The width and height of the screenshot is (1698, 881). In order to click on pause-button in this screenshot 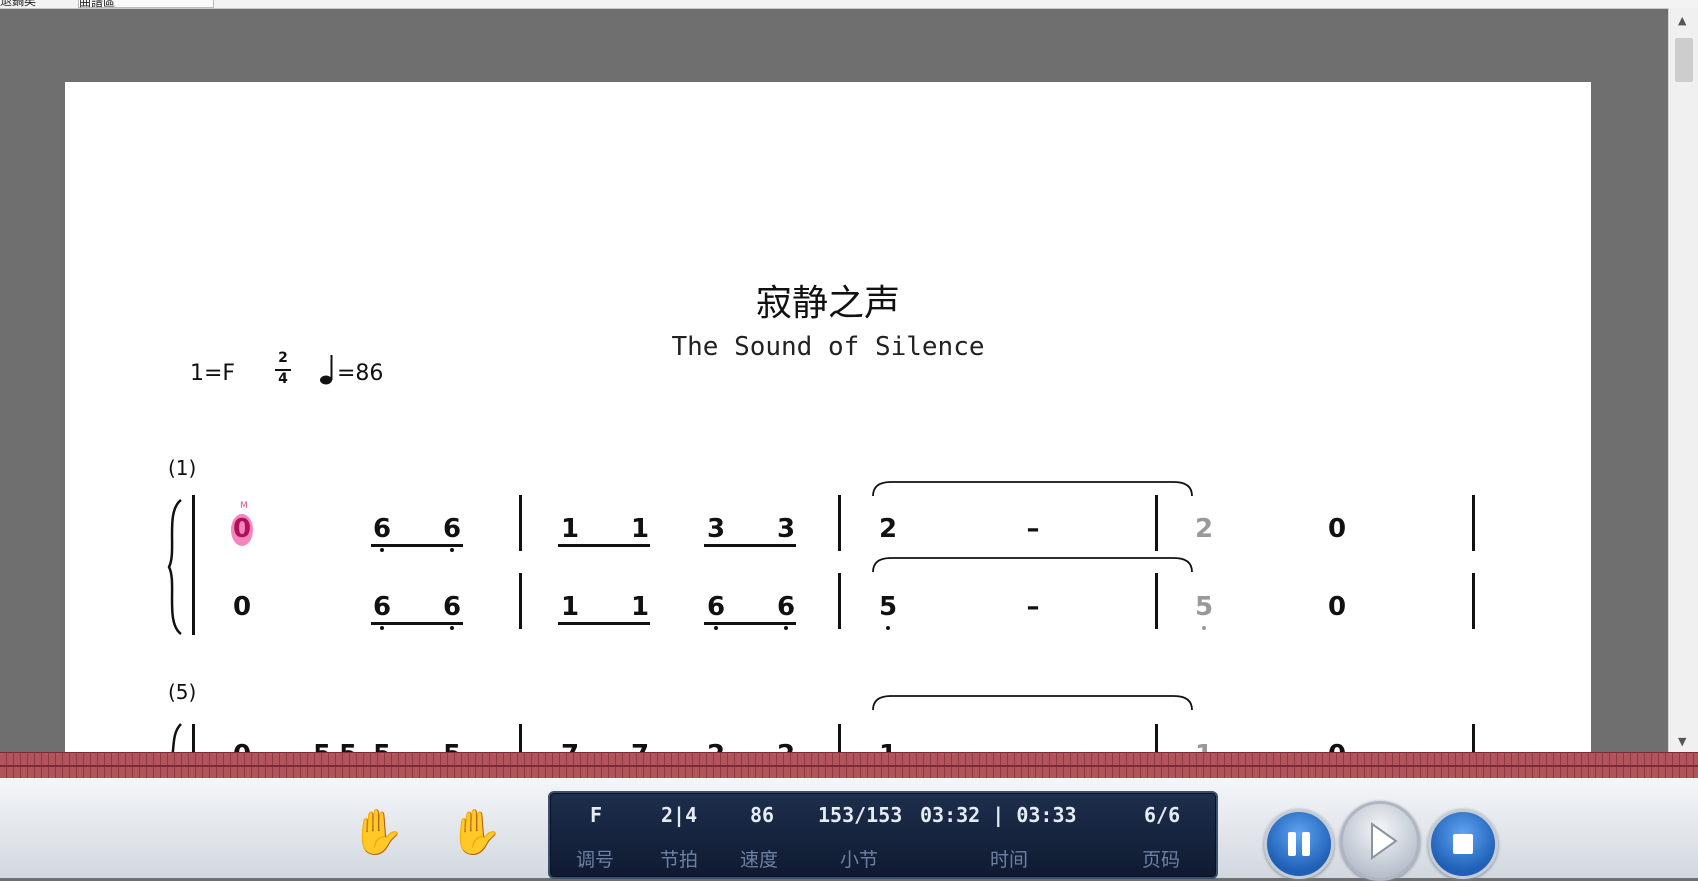, I will do `click(1299, 844)`.